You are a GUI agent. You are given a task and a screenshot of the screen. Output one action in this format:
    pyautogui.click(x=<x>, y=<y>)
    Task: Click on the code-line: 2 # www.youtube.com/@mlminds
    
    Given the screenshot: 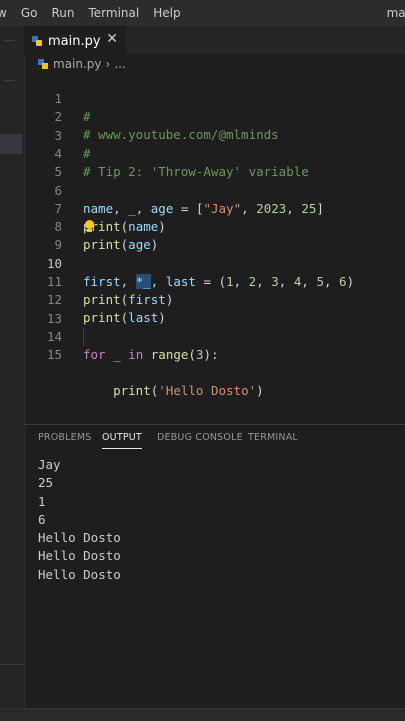 What is the action you would take?
    pyautogui.click(x=214, y=116)
    